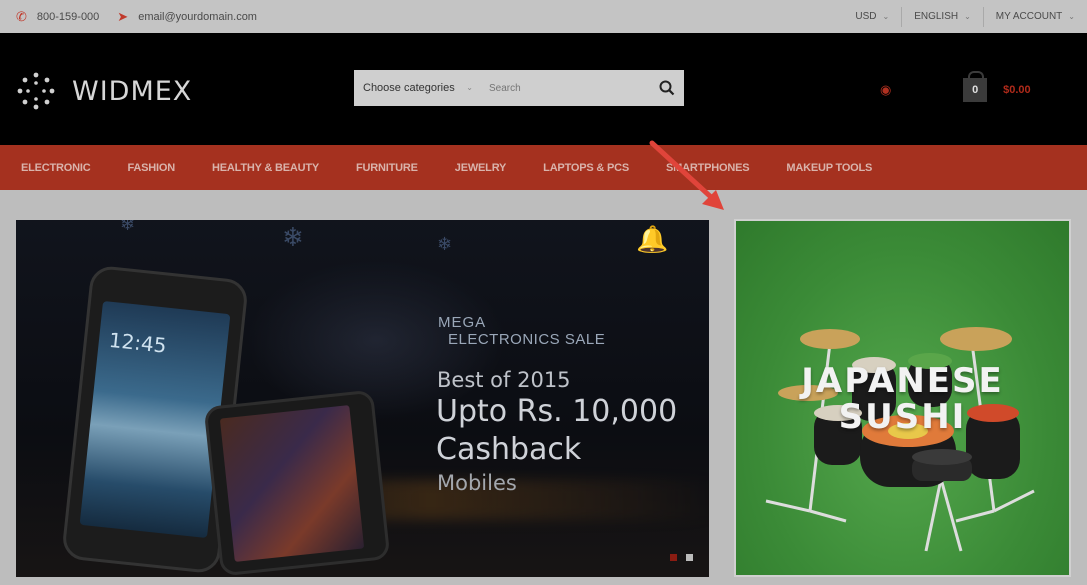 The image size is (1087, 585). What do you see at coordinates (919, 90) in the screenshot?
I see `header-hidden-link` at bounding box center [919, 90].